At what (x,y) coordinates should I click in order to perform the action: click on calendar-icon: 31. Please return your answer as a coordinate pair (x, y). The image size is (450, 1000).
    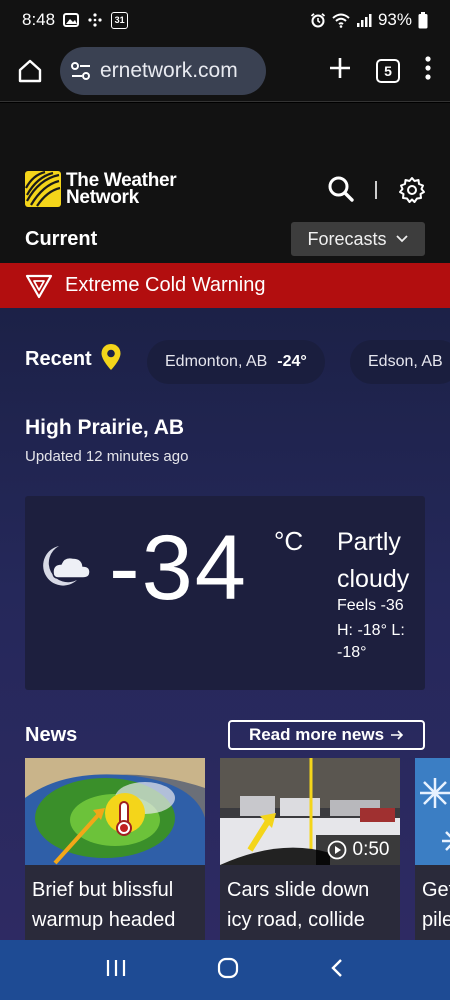
    Looking at the image, I should click on (120, 20).